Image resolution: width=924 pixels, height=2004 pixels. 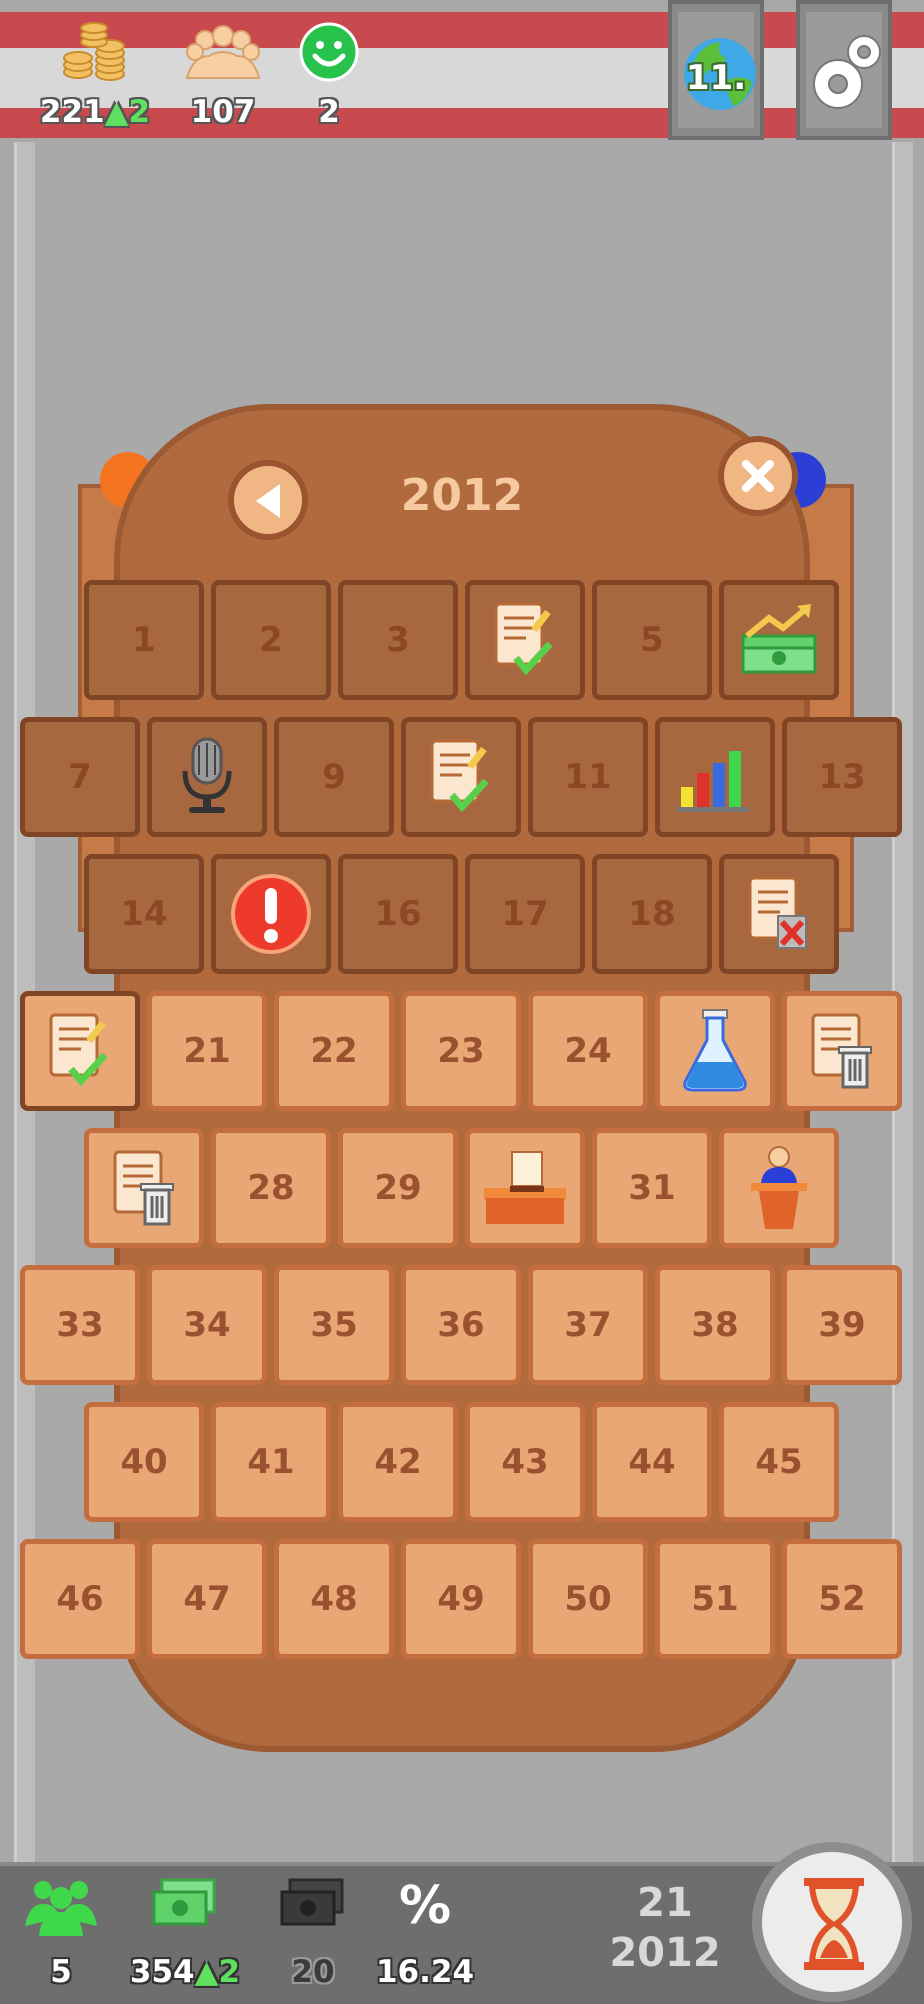 I want to click on week-tile: 7, so click(x=80, y=777).